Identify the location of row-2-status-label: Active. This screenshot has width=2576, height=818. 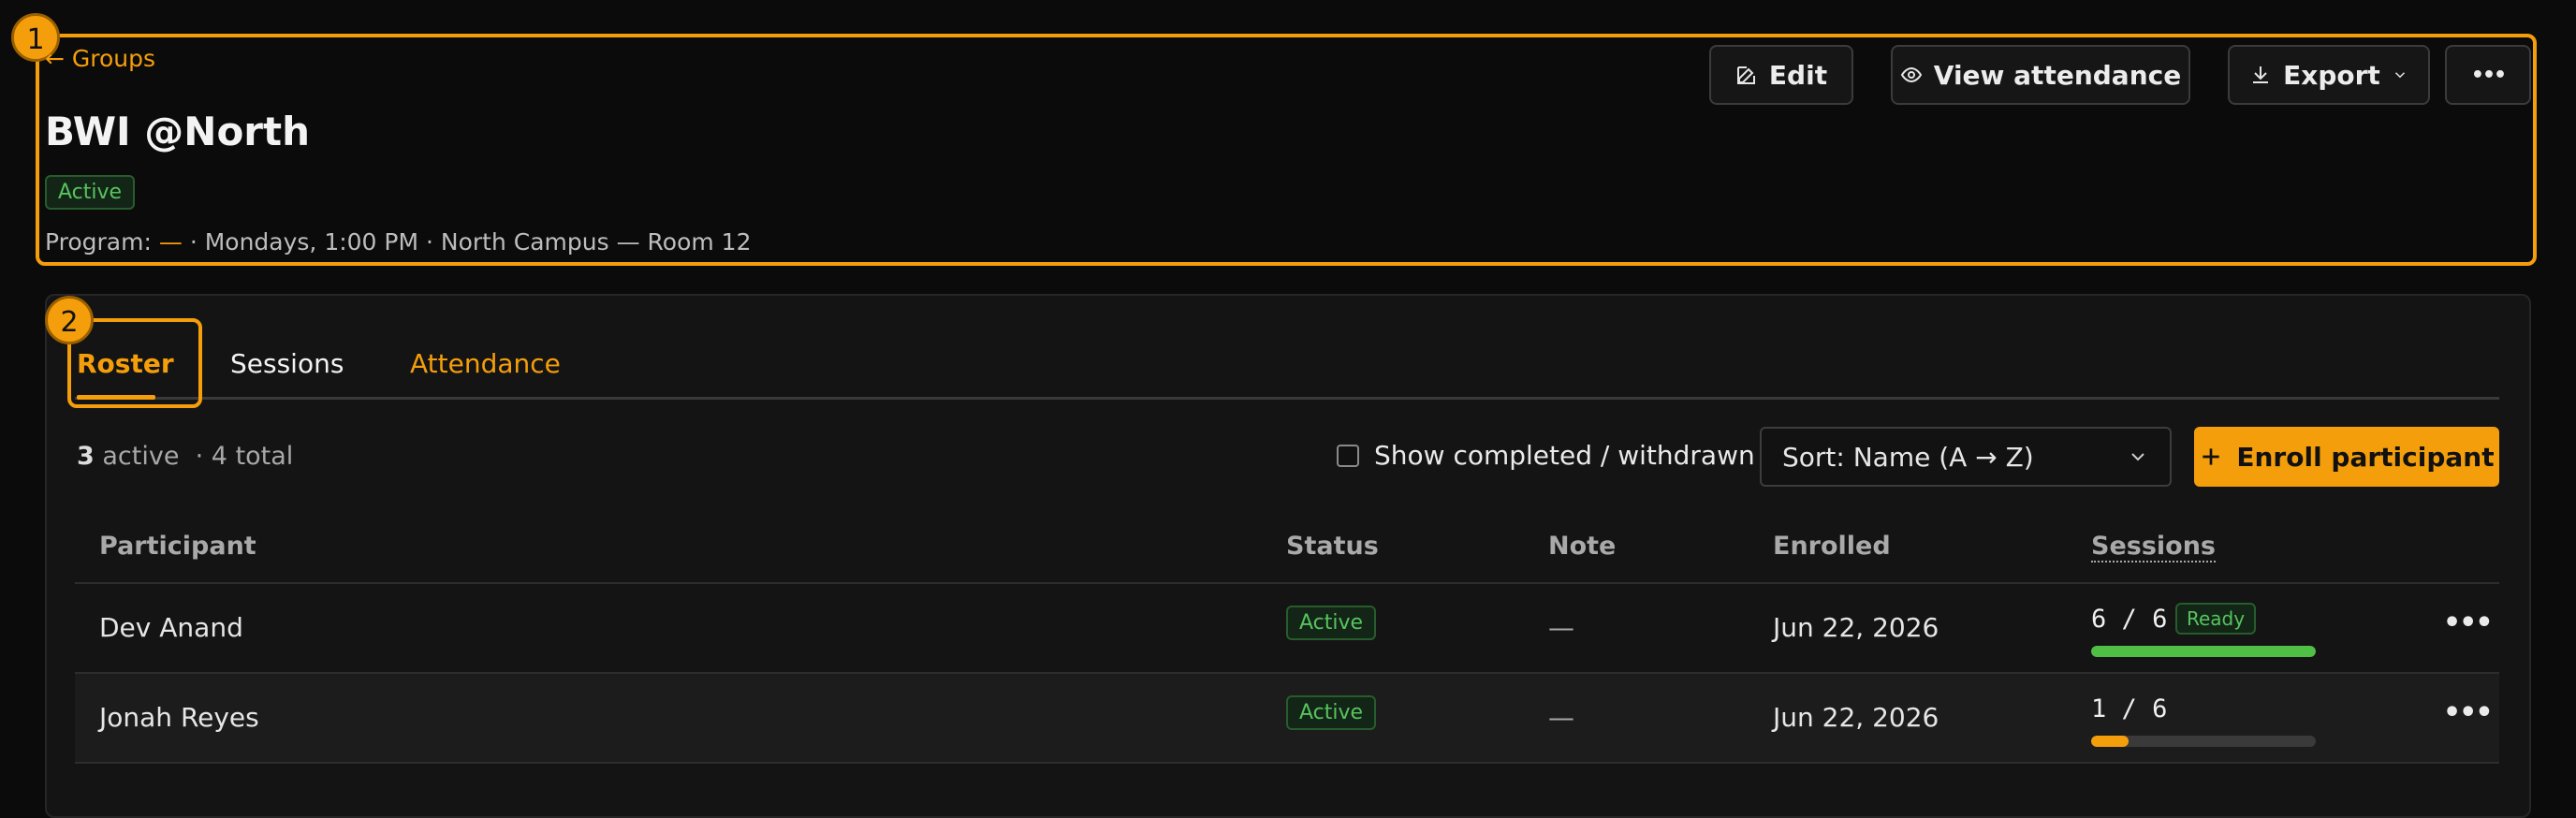
(1331, 712).